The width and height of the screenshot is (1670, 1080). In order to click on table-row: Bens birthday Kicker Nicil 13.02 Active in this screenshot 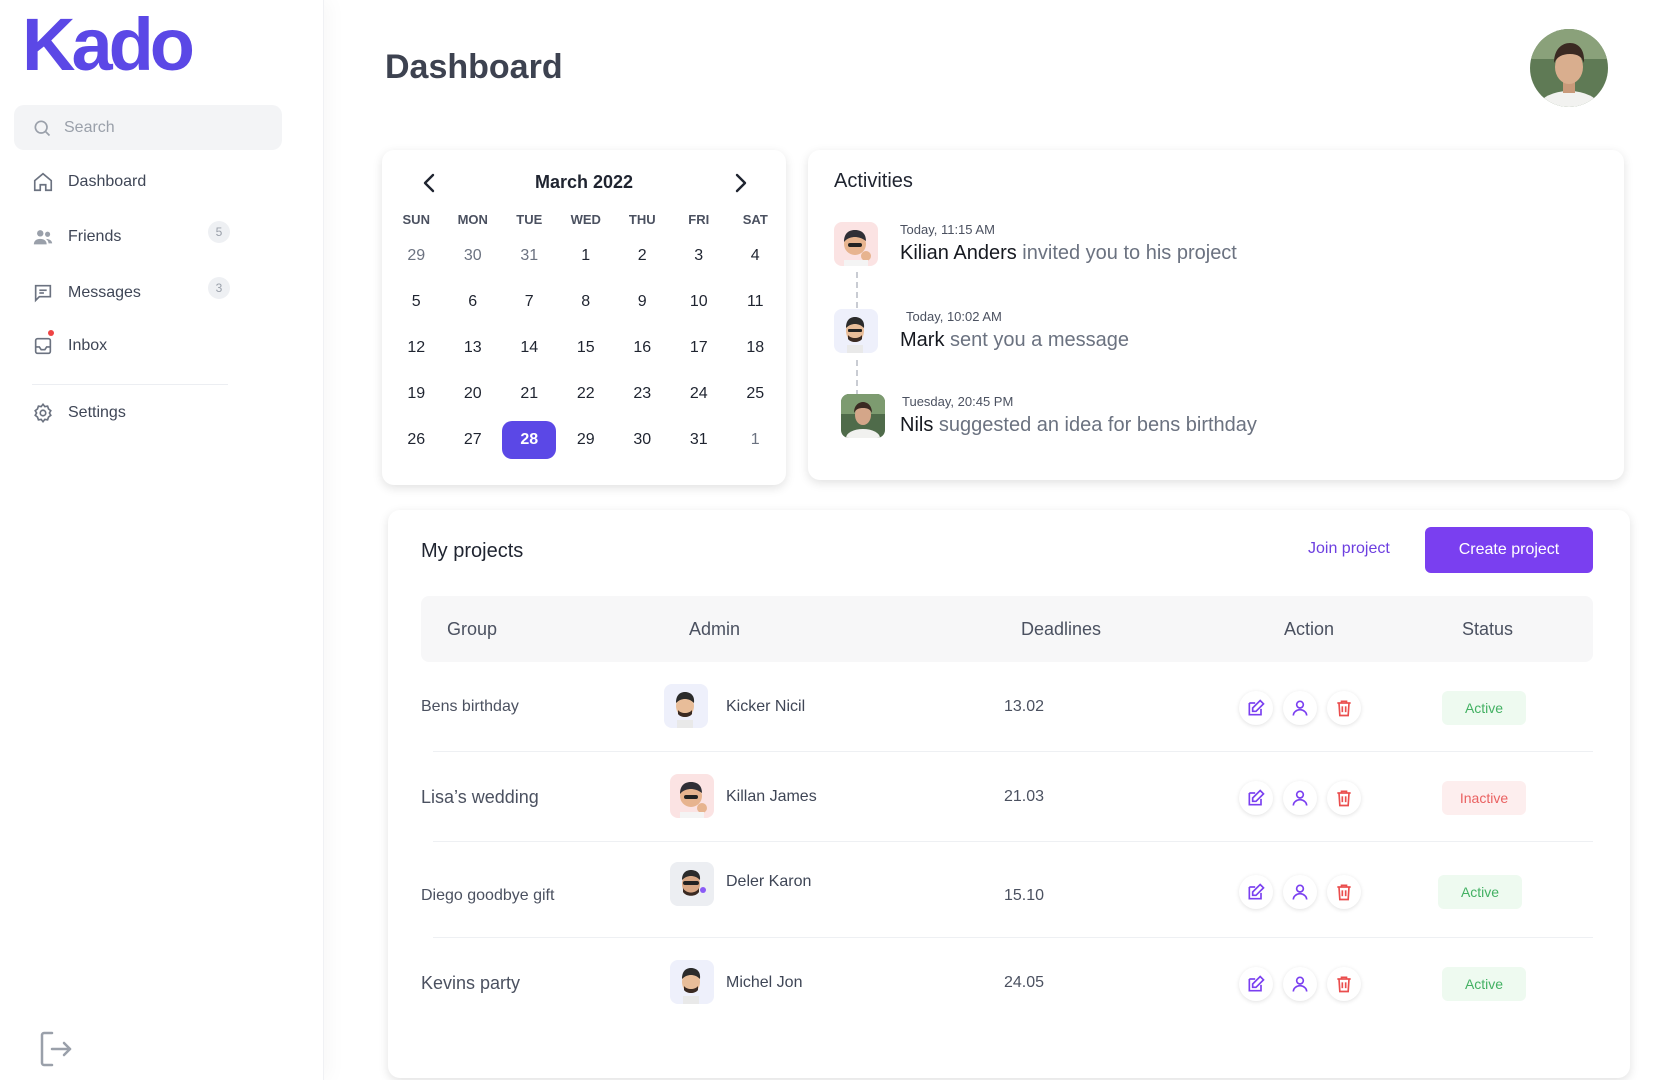, I will do `click(1007, 707)`.